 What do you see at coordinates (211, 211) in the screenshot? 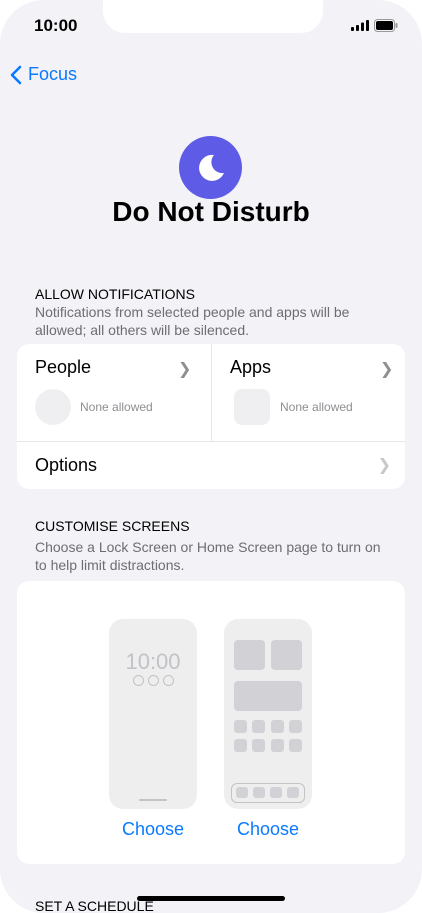
I see `page-title: Do Not Disturb` at bounding box center [211, 211].